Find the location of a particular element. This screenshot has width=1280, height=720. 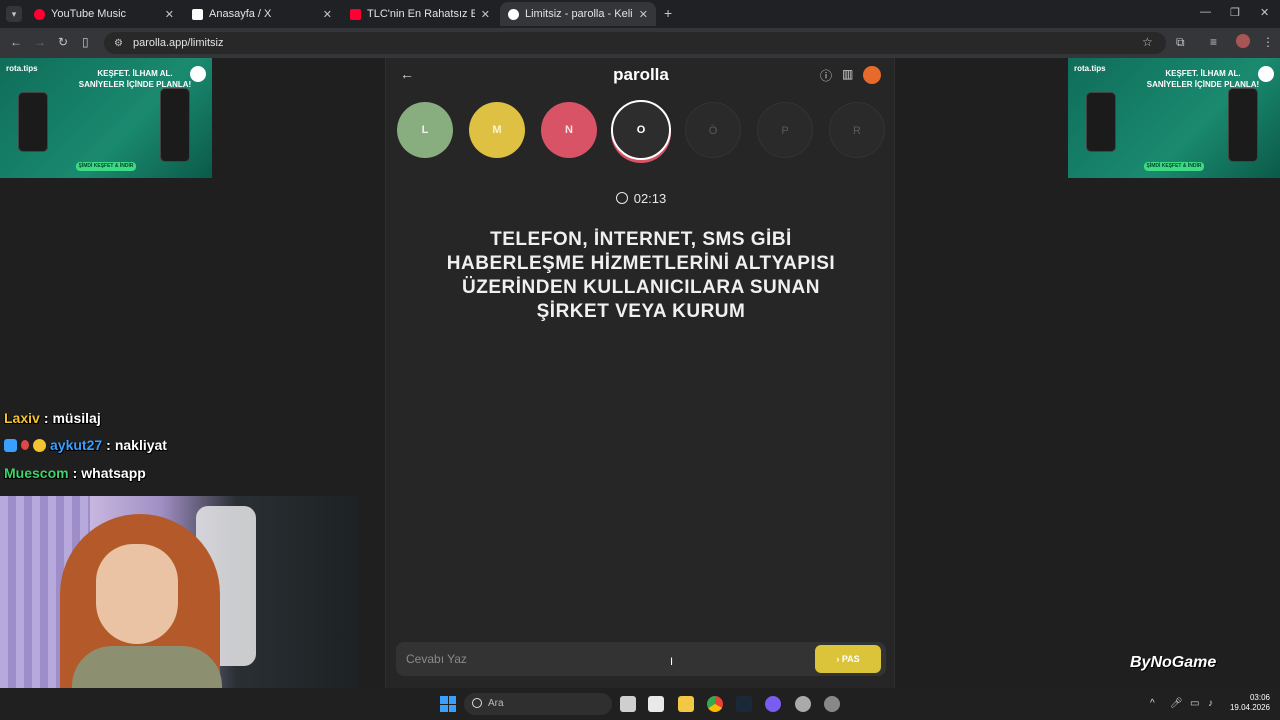

tab-label: Limitsiz - parolla - Kelime oyunu is located at coordinates (579, 14).